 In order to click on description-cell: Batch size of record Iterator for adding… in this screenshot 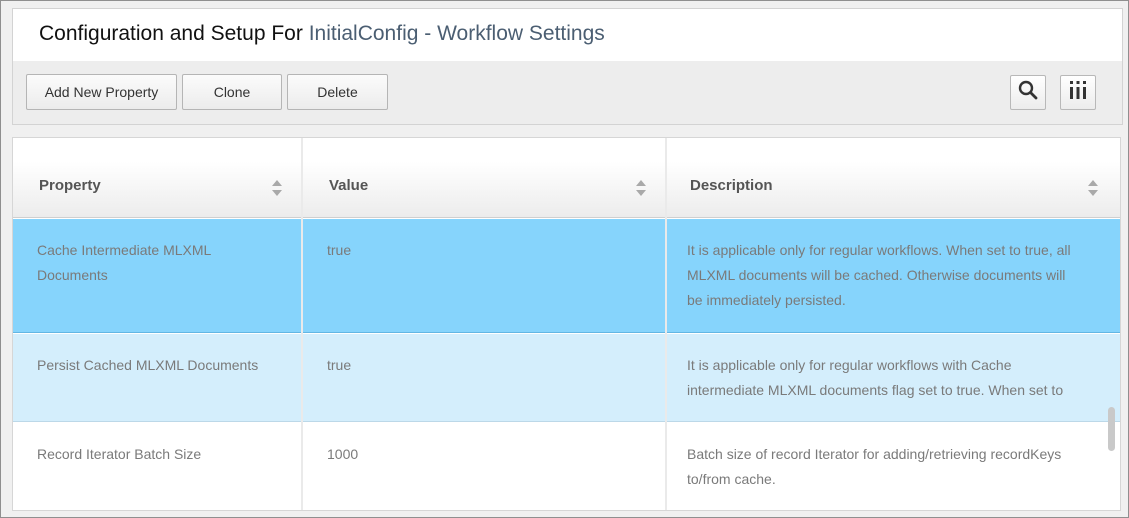, I will do `click(903, 467)`.